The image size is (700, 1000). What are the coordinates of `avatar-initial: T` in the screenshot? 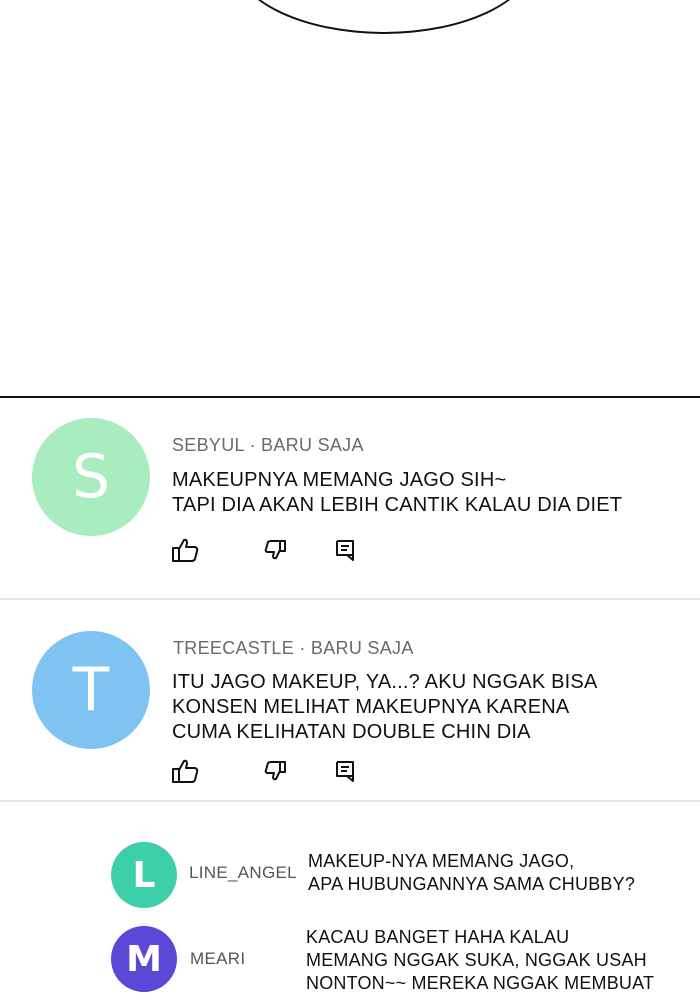 It's located at (91, 690).